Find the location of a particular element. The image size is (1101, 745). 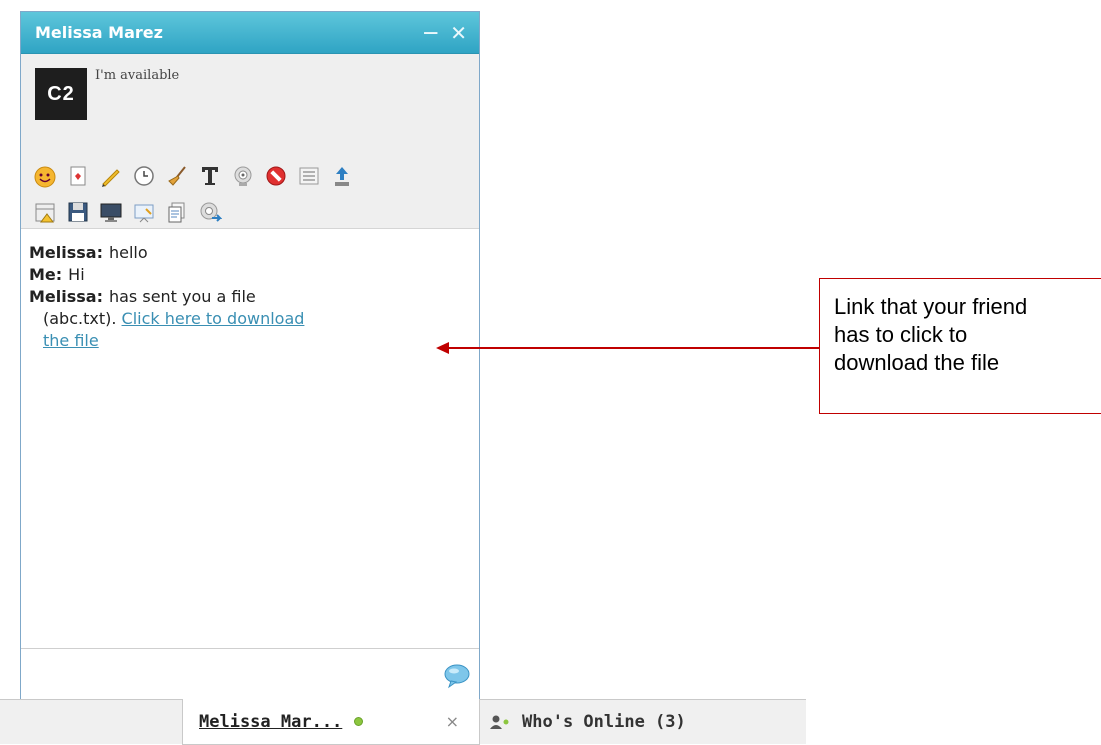

calendar-icon is located at coordinates (45, 212).